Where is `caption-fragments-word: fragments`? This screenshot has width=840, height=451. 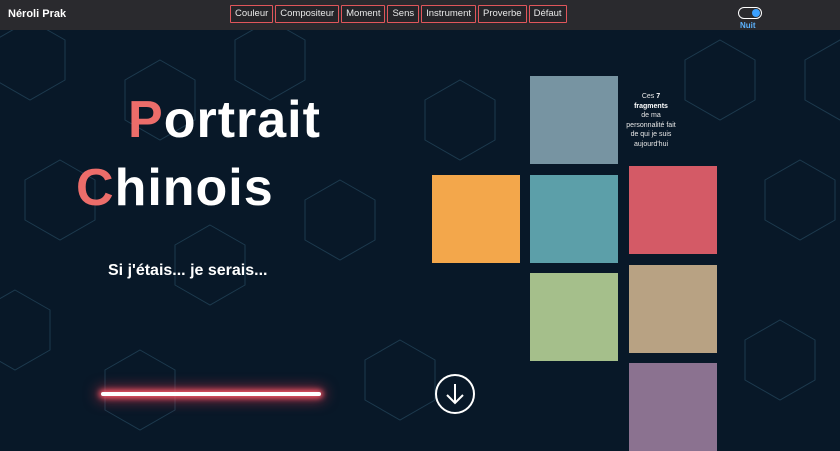
caption-fragments-word: fragments is located at coordinates (651, 106).